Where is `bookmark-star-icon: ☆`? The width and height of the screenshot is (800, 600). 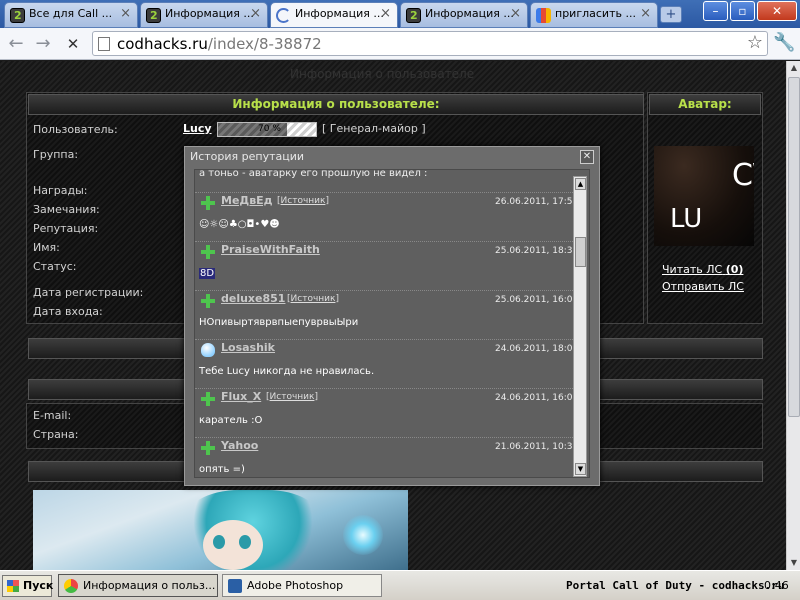
bookmark-star-icon: ☆ is located at coordinates (755, 42).